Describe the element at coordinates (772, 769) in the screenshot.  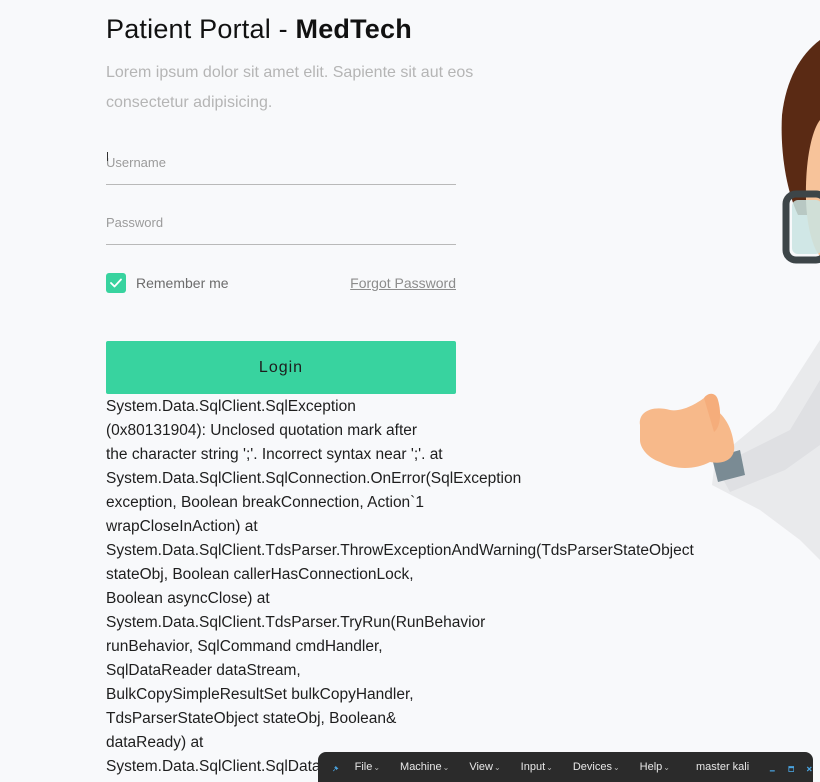
I see `minimize-icon` at that location.